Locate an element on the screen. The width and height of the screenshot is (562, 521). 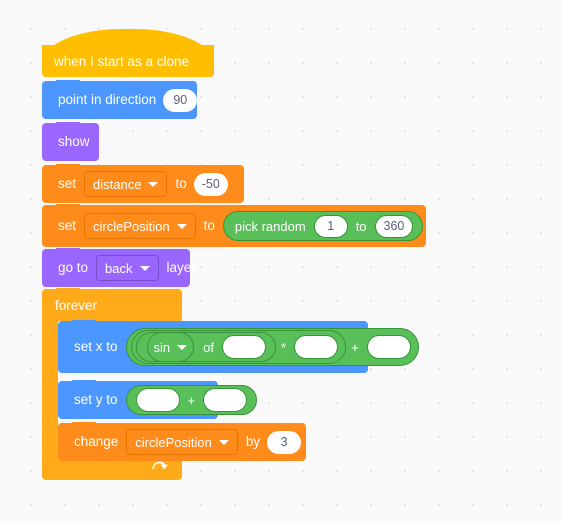
set-y-to-label: set y to is located at coordinates (96, 400).